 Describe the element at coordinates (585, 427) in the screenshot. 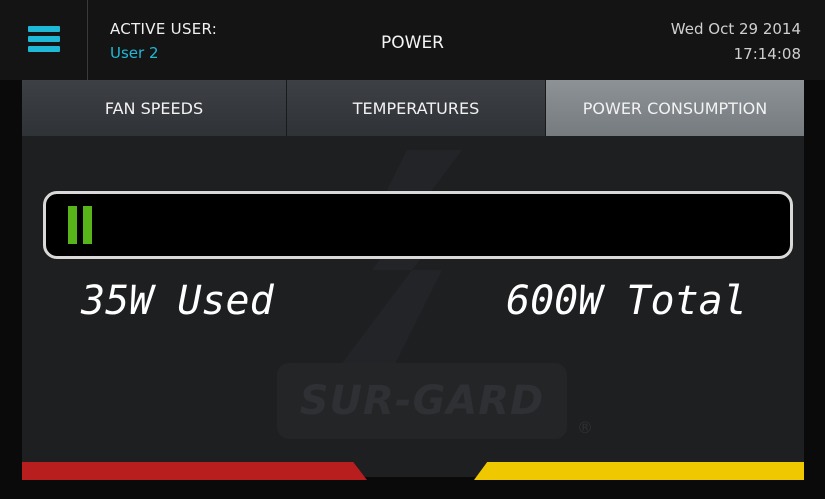

I see `registered-mark: ®` at that location.